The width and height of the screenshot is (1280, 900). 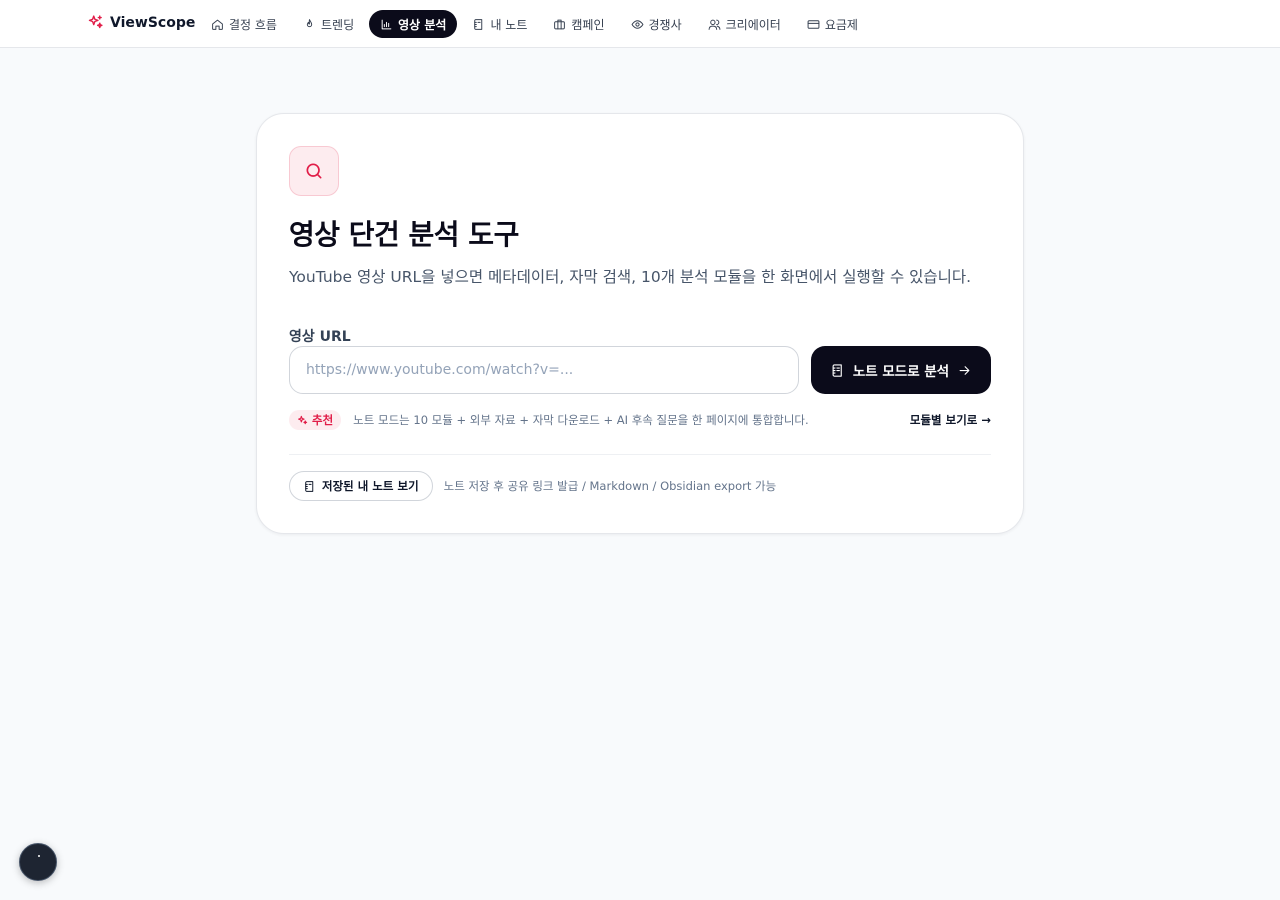 What do you see at coordinates (404, 234) in the screenshot?
I see `page-title: 영상 단건 분석 도구` at bounding box center [404, 234].